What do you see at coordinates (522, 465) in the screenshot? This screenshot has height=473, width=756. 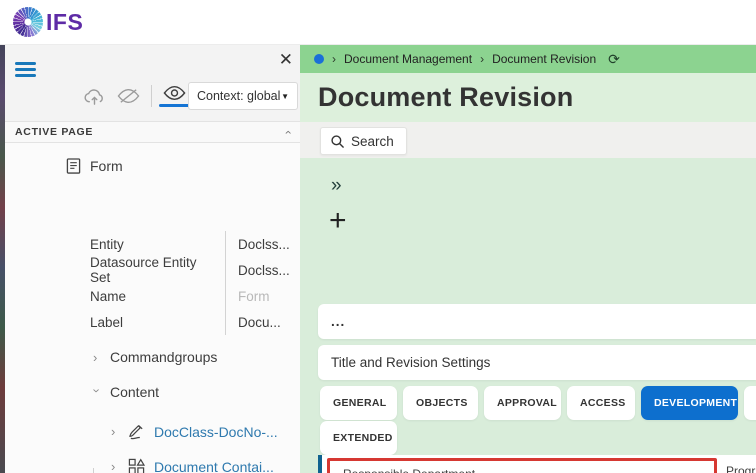 I see `highlighted-field-group: Responsible Department` at bounding box center [522, 465].